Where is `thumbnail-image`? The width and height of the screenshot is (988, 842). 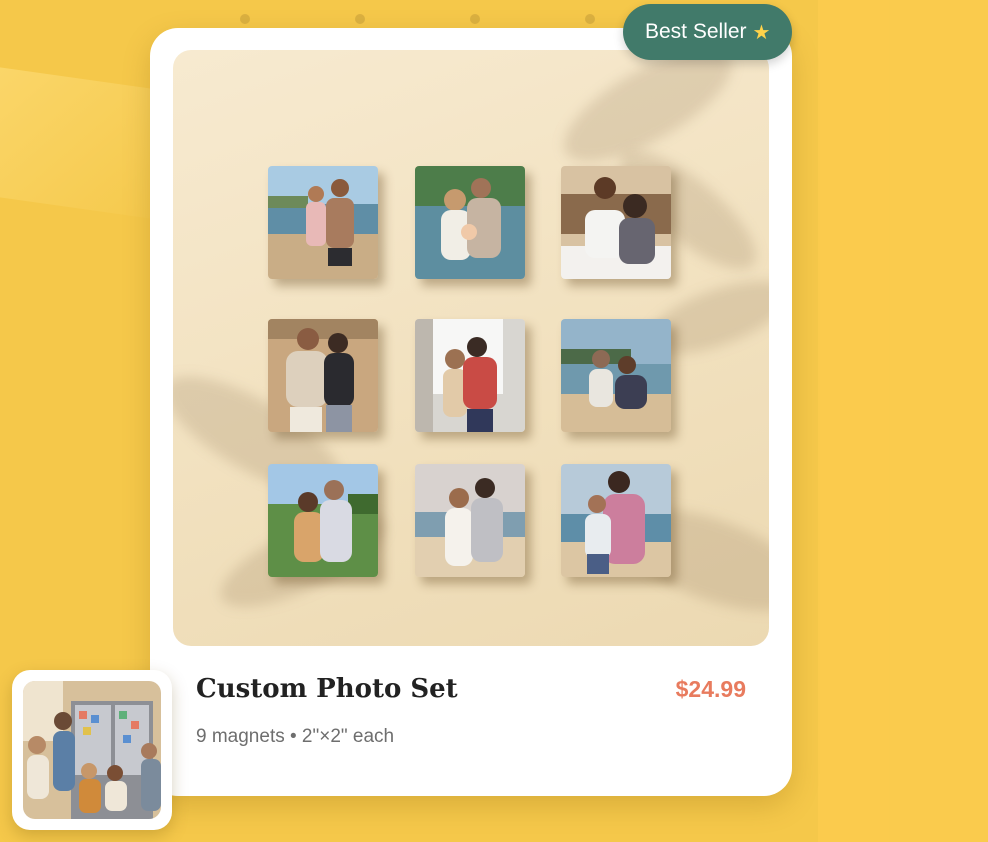 thumbnail-image is located at coordinates (92, 750).